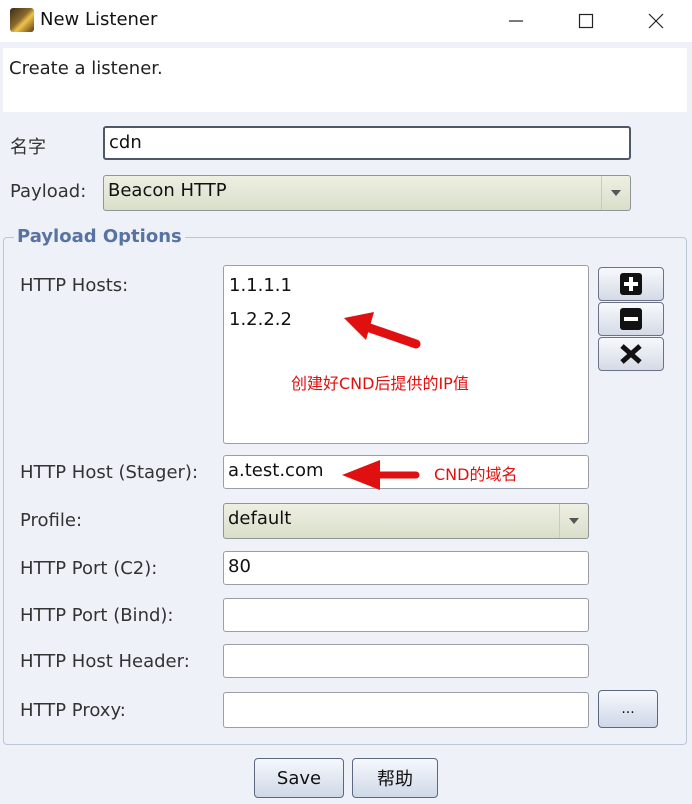 This screenshot has width=692, height=804. I want to click on name-input: cdn, so click(367, 143).